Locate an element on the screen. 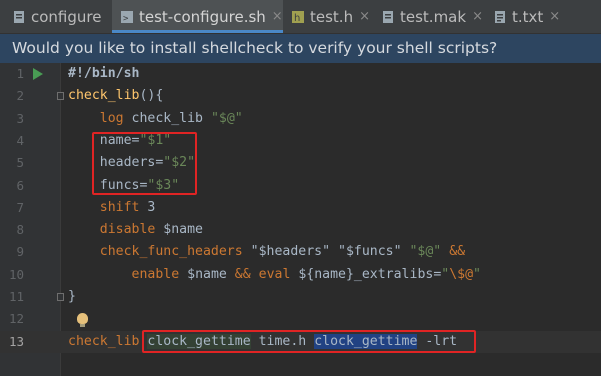 This screenshot has width=601, height=376. tab-label: test-configure.sh is located at coordinates (202, 16).